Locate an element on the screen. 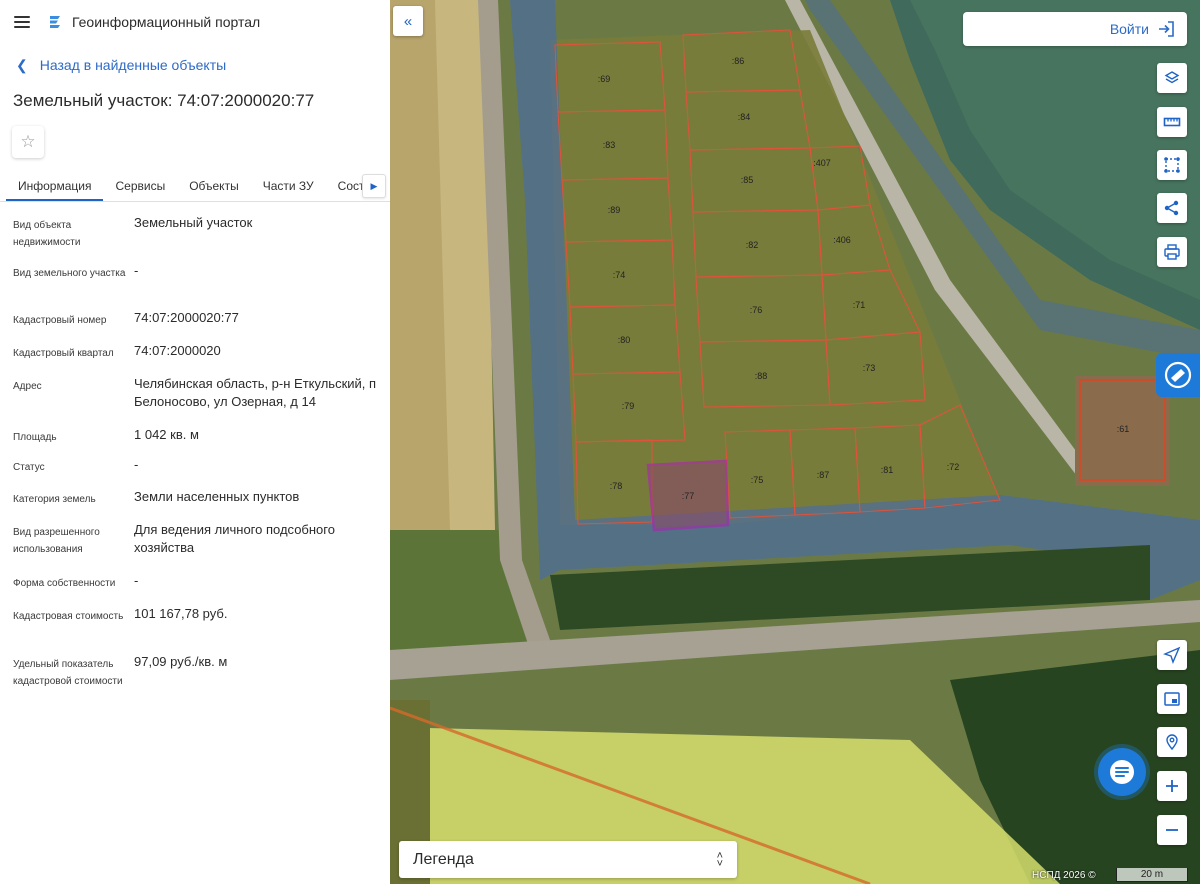  chat-button is located at coordinates (1122, 772).